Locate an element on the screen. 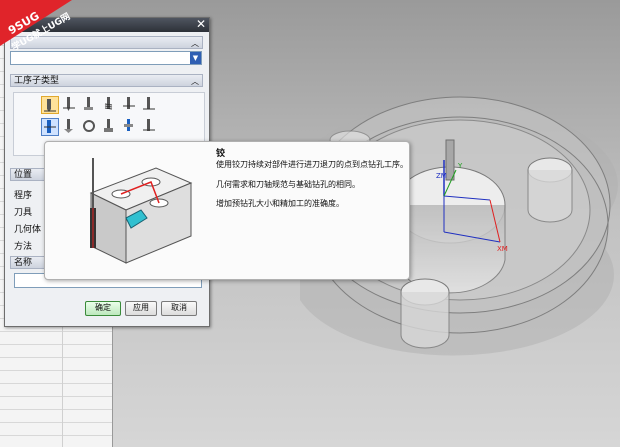 Image resolution: width=620 pixels, height=447 pixels. section-subtype-header: 工序子类型 ︿ is located at coordinates (106, 80).